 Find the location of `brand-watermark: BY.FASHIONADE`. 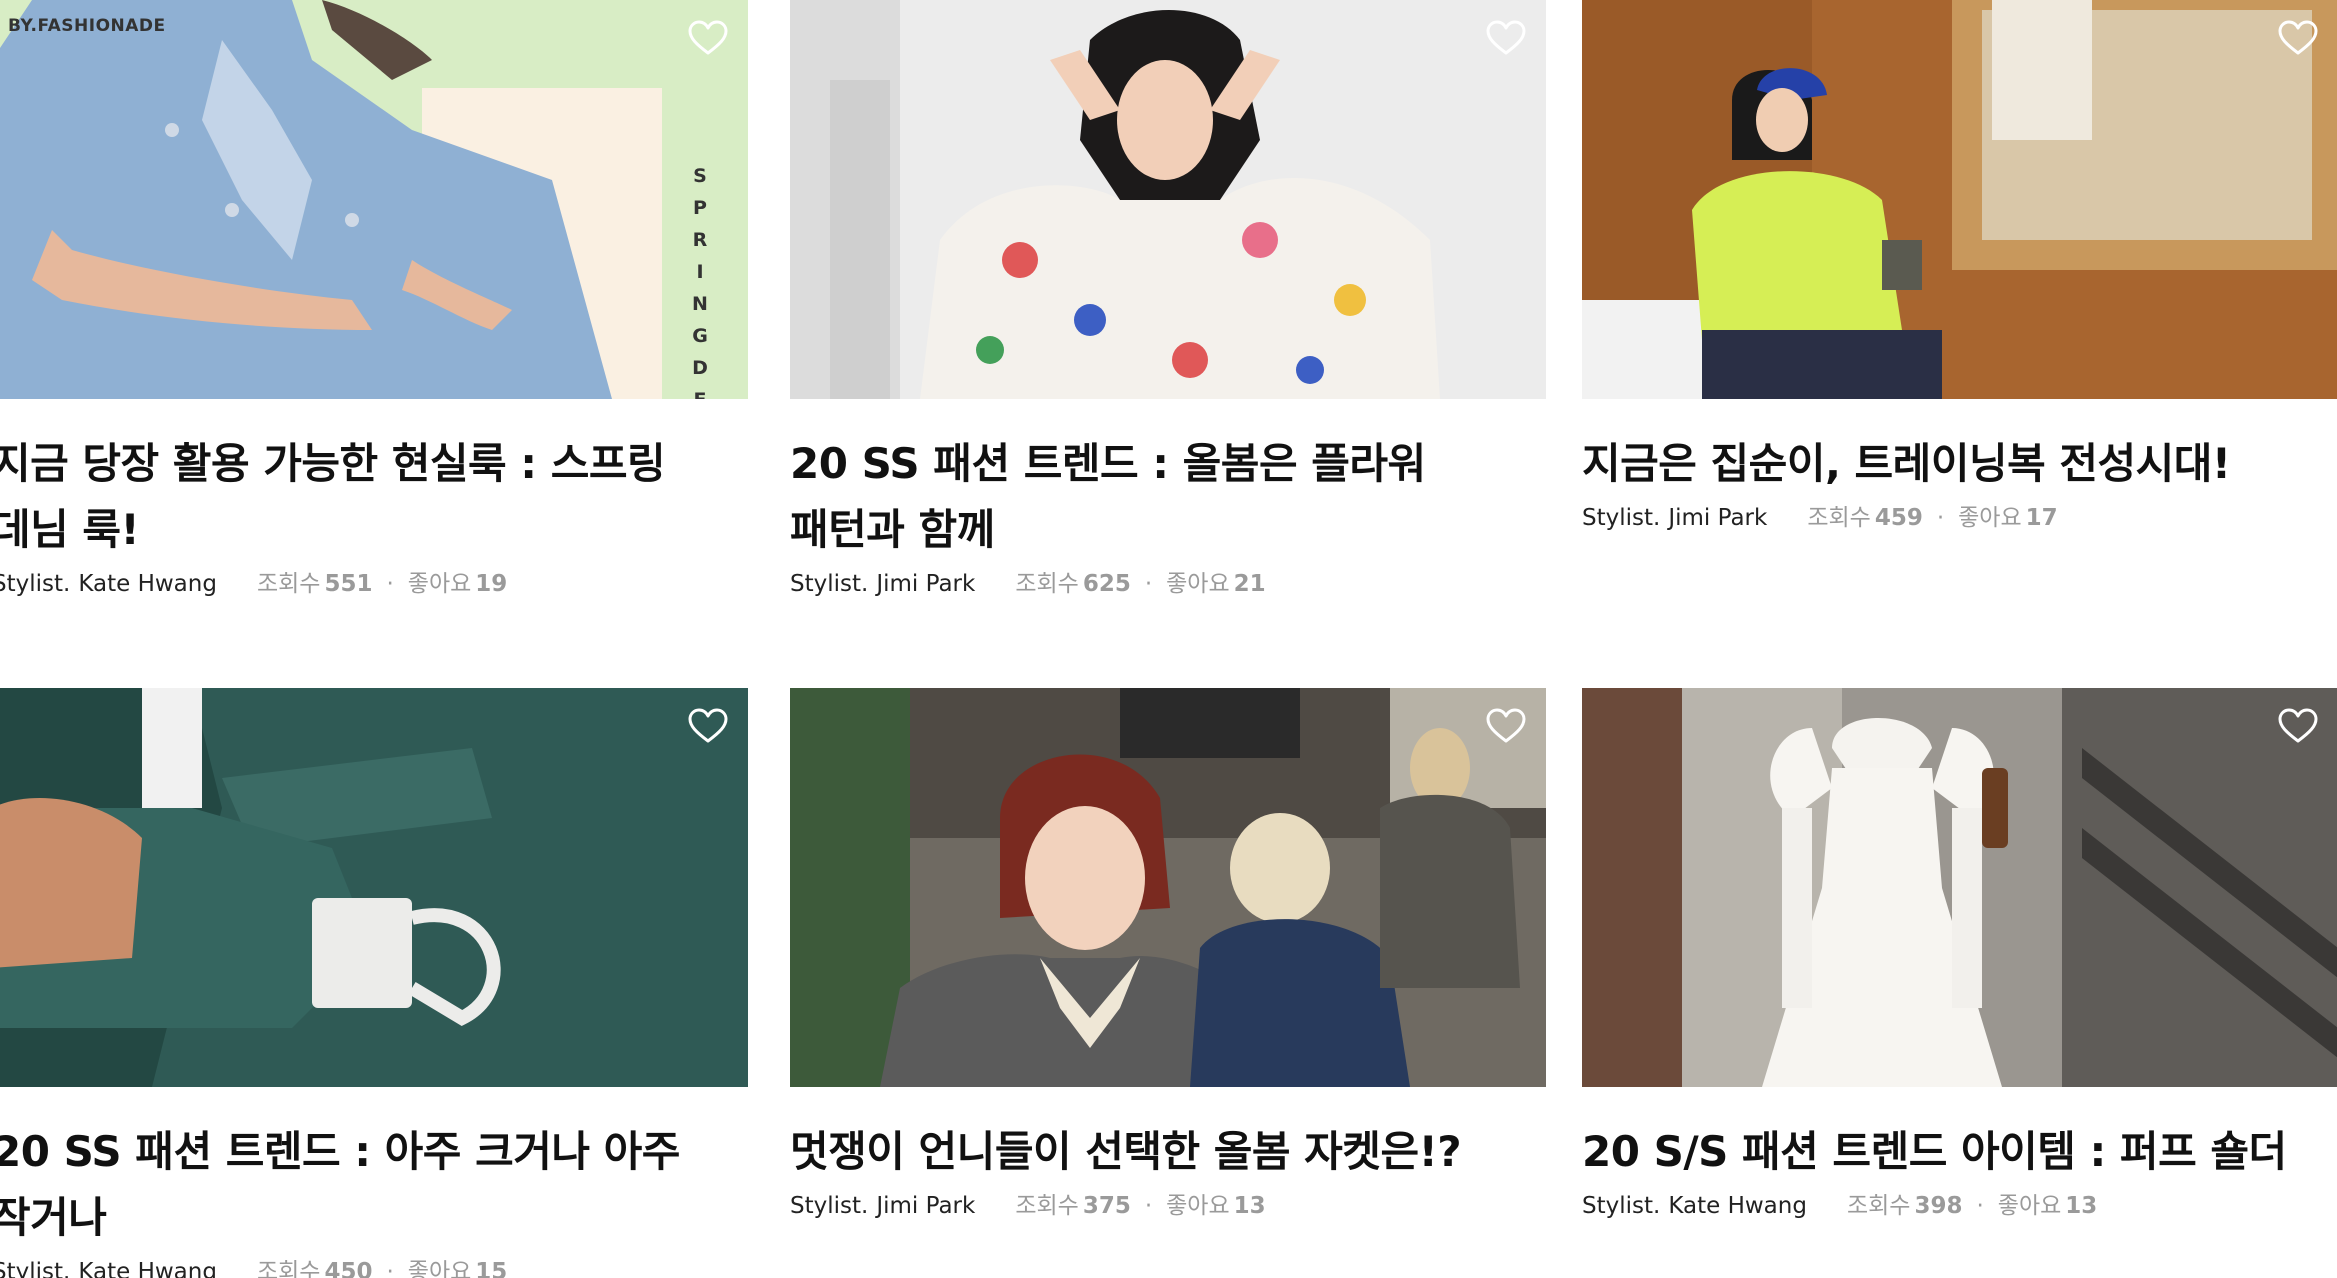

brand-watermark: BY.FASHIONADE is located at coordinates (87, 26).